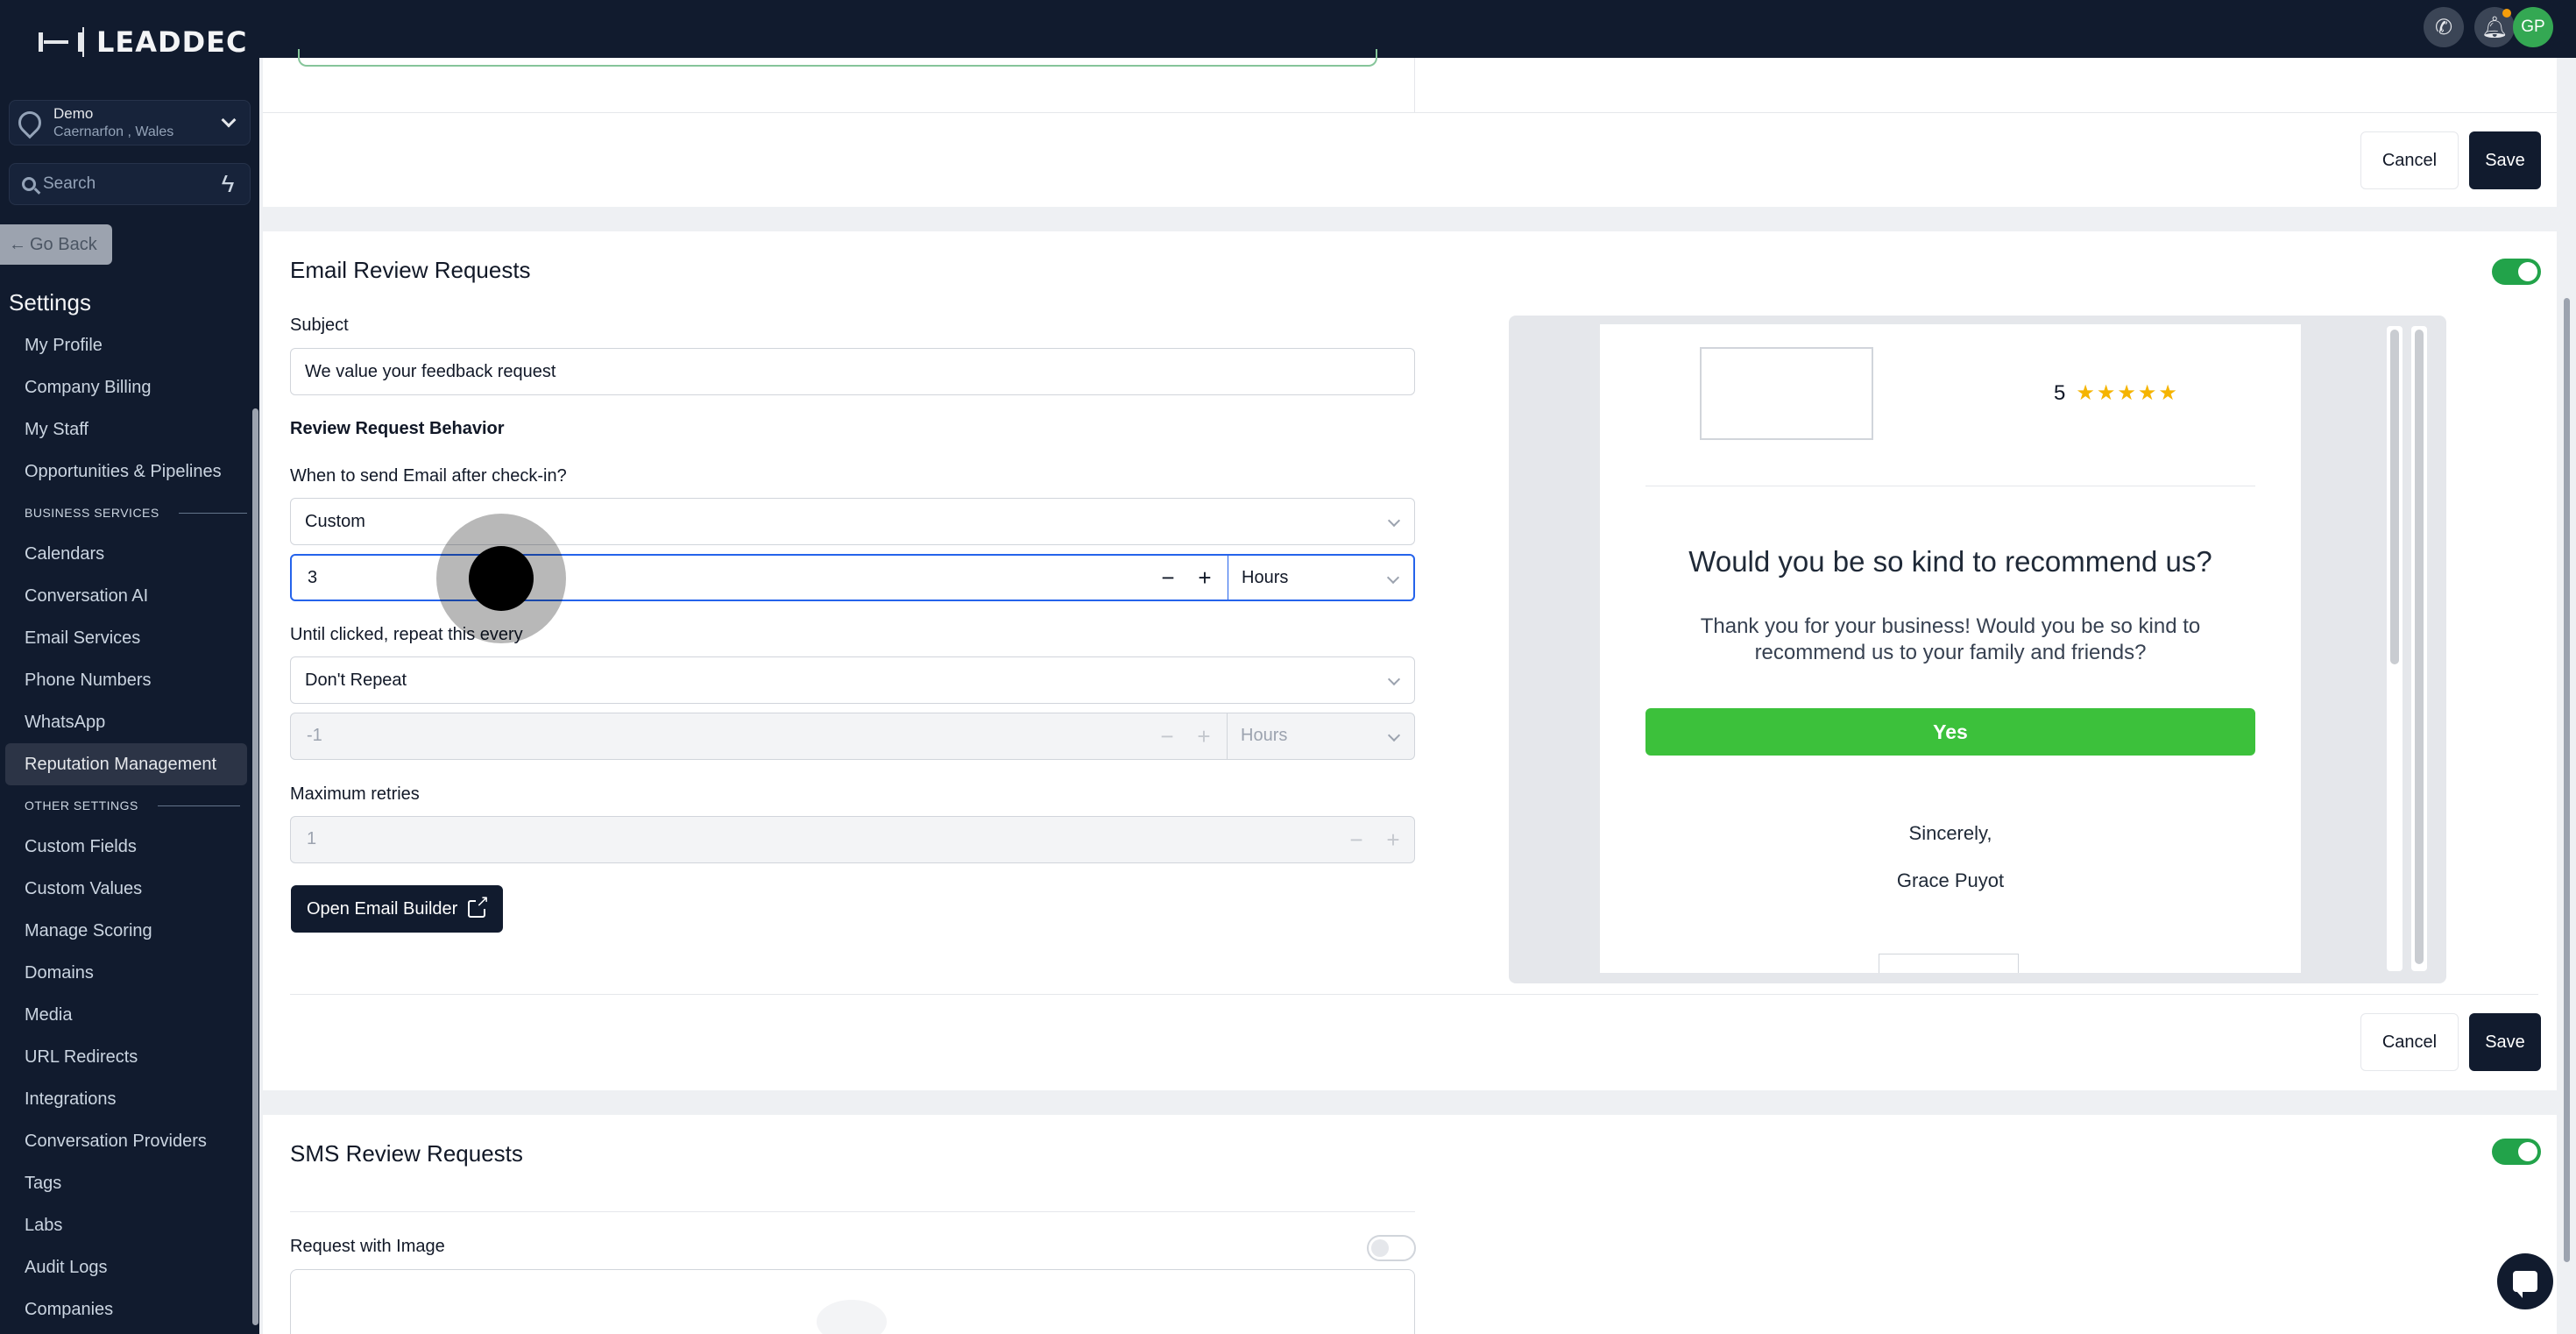  I want to click on email-signature: Grace Puyot, so click(1950, 880).